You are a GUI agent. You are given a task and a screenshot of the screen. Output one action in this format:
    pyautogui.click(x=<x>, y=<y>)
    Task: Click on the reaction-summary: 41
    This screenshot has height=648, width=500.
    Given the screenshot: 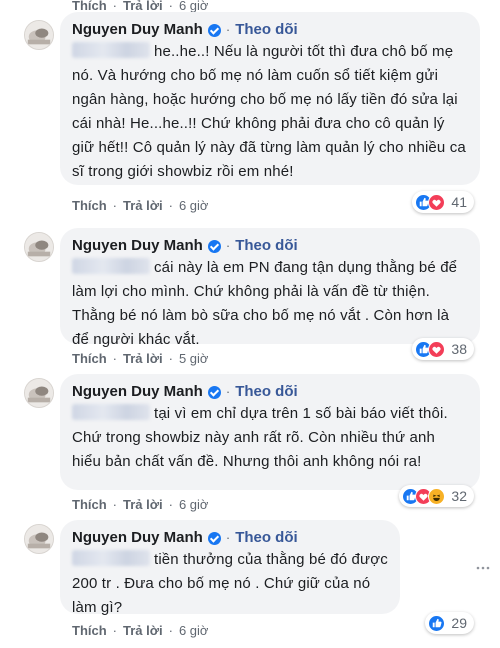 What is the action you would take?
    pyautogui.click(x=443, y=202)
    